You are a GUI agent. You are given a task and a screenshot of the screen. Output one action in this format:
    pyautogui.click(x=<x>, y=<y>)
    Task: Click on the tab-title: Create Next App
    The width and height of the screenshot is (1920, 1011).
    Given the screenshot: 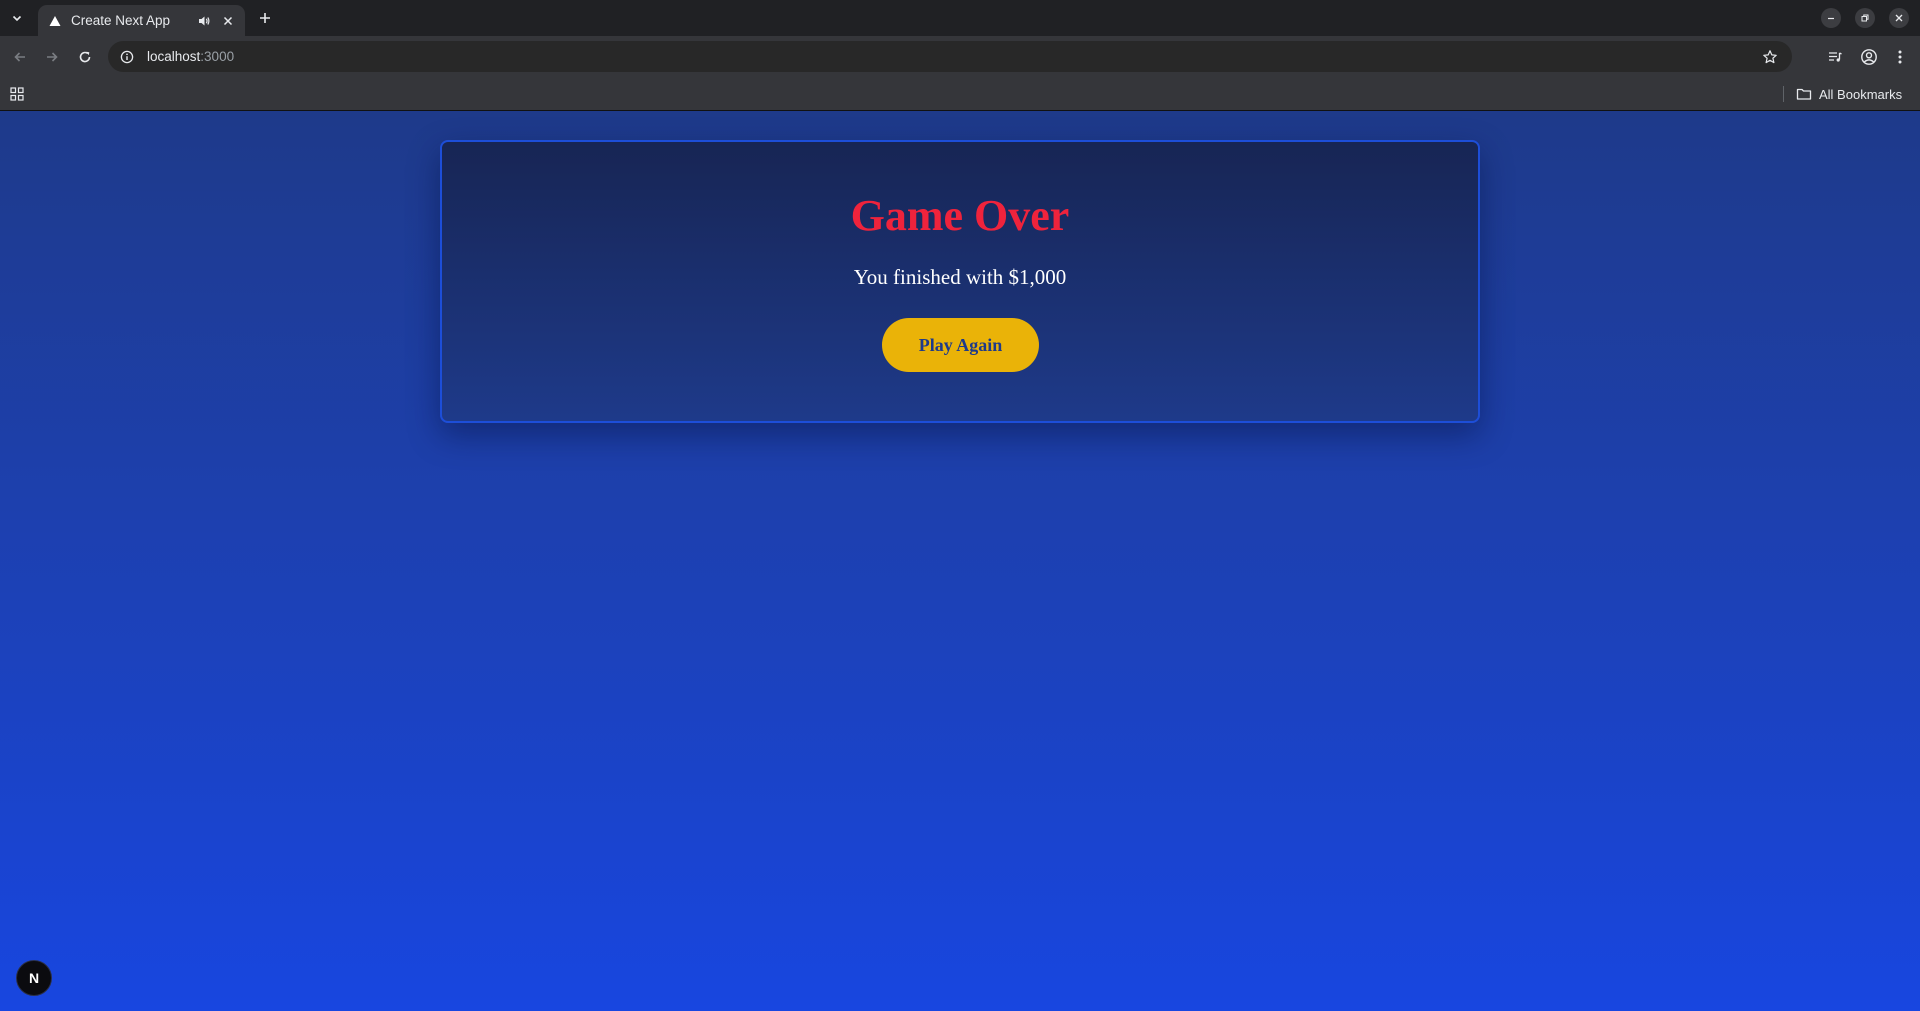 What is the action you would take?
    pyautogui.click(x=121, y=20)
    